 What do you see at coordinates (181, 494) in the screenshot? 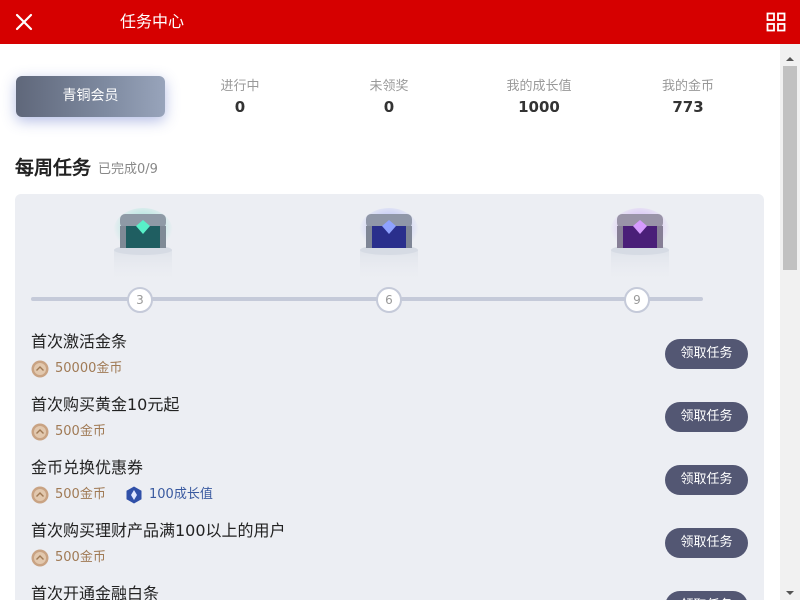
I see `reward-growth: 100成长值` at bounding box center [181, 494].